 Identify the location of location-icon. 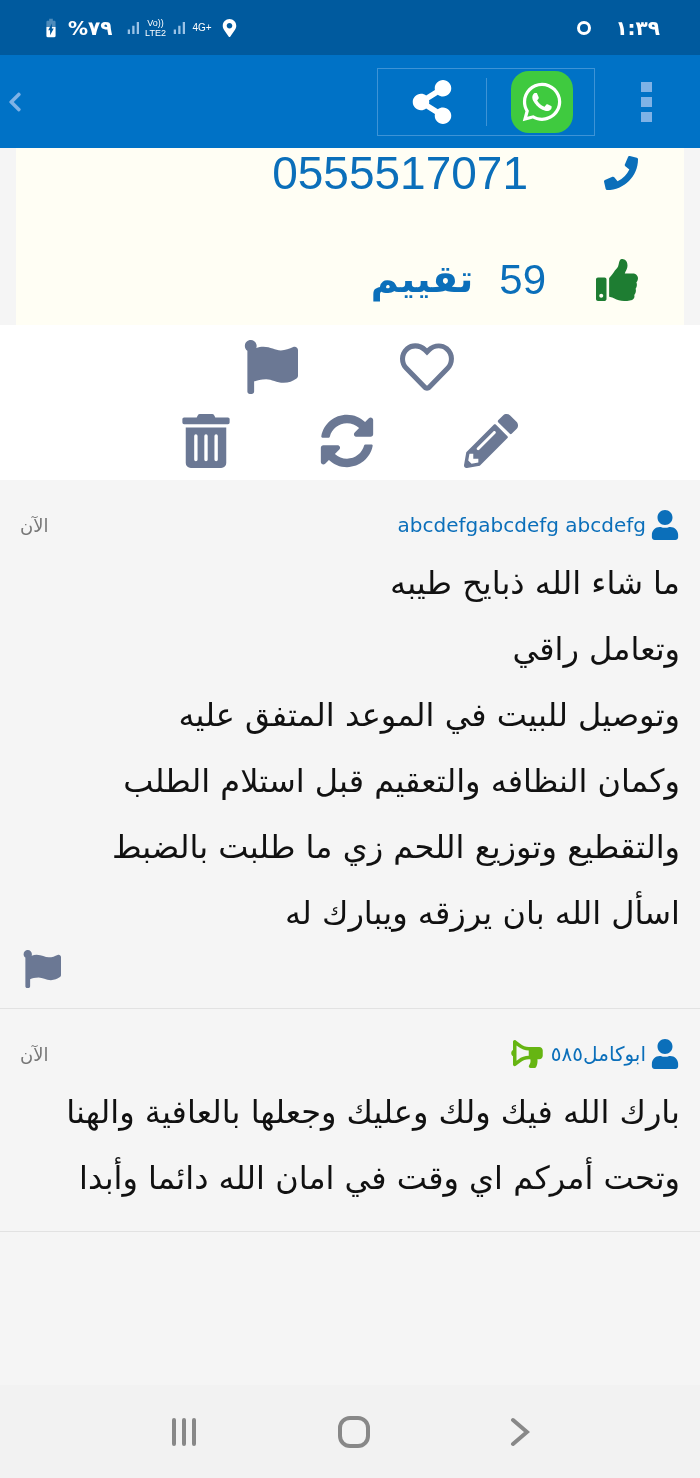
(229, 27).